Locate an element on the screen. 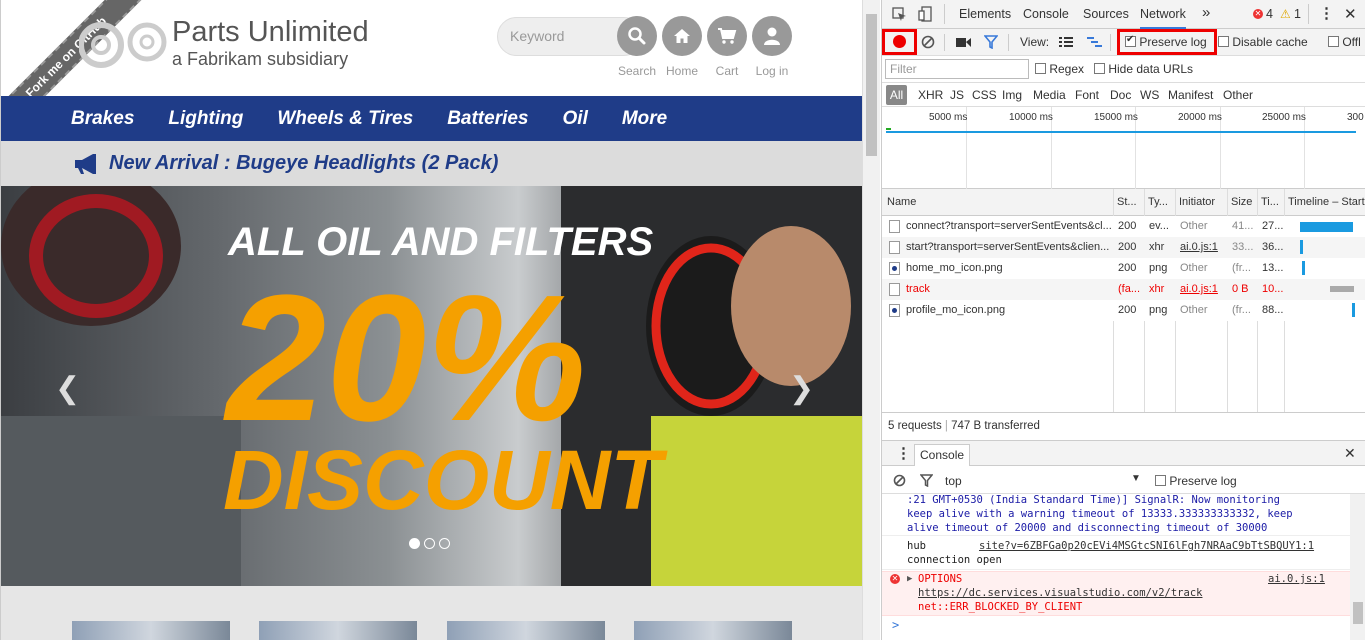 This screenshot has width=1365, height=640. offline-label: Offl is located at coordinates (1351, 42).